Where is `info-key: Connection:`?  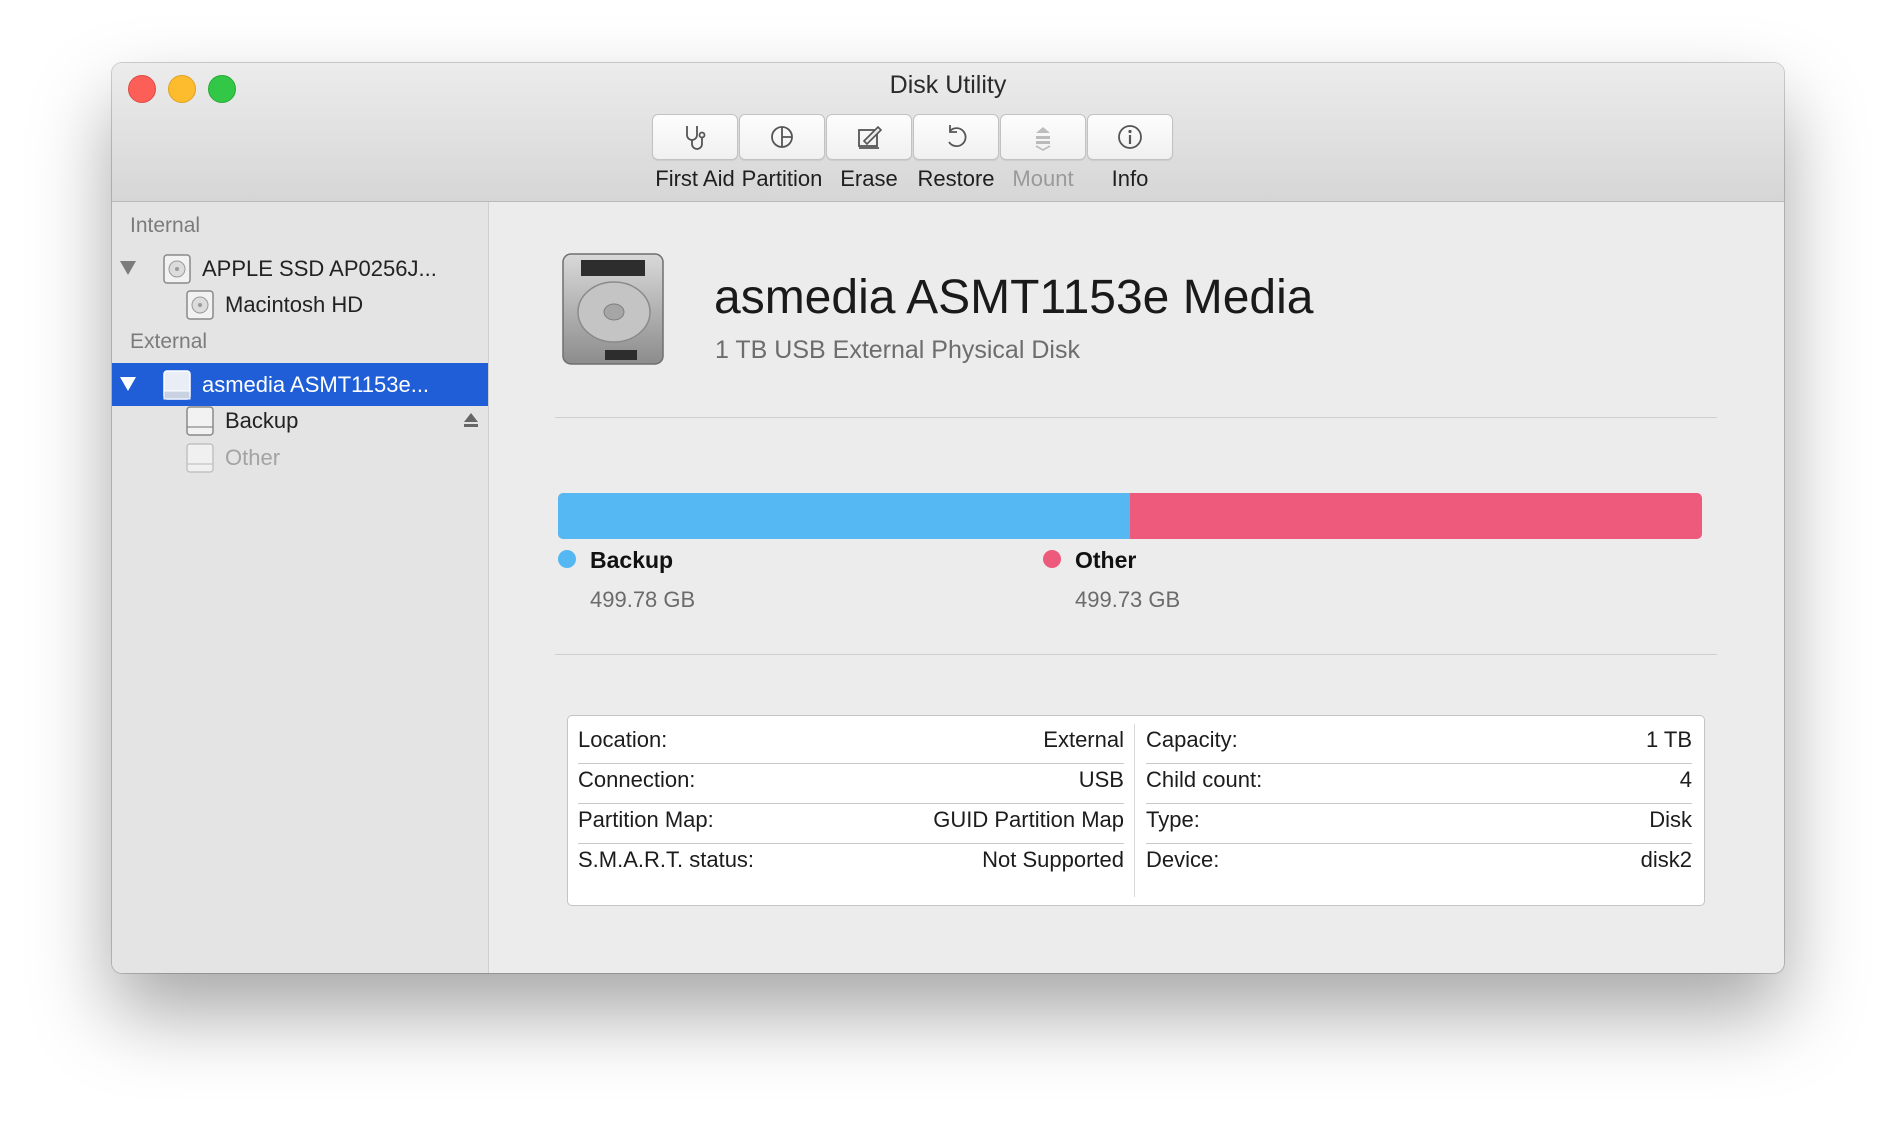 info-key: Connection: is located at coordinates (637, 779).